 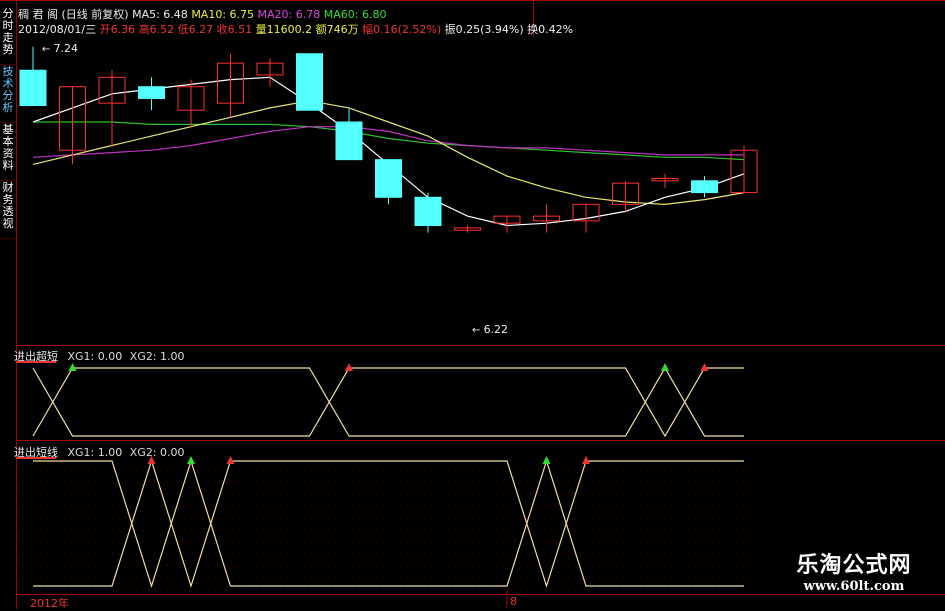 What do you see at coordinates (223, 14) in the screenshot?
I see `ma10-label: MA10: 6.75` at bounding box center [223, 14].